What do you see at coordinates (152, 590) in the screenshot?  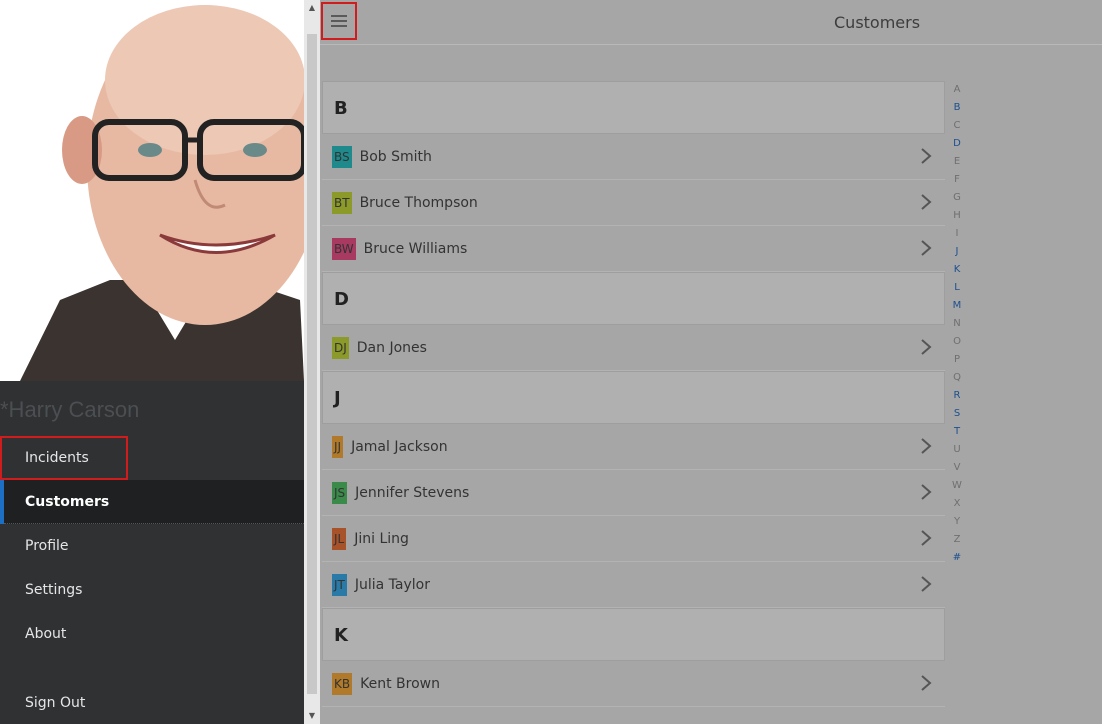 I see `nav-item-settings: Settings` at bounding box center [152, 590].